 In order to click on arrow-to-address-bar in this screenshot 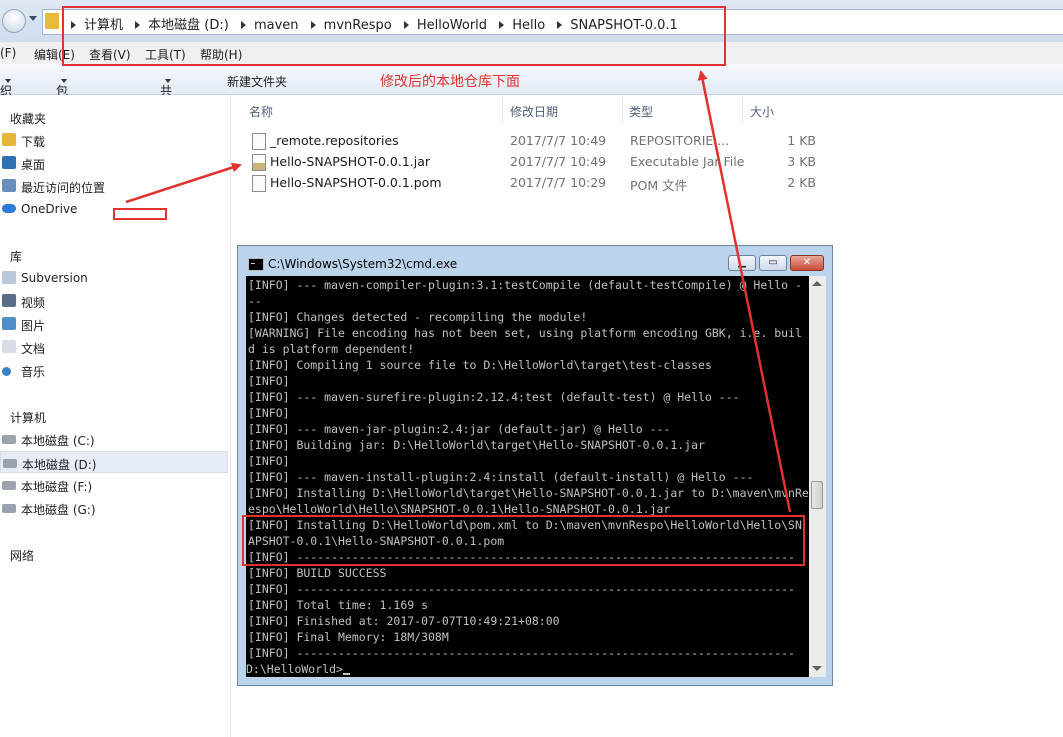, I will do `click(744, 291)`.